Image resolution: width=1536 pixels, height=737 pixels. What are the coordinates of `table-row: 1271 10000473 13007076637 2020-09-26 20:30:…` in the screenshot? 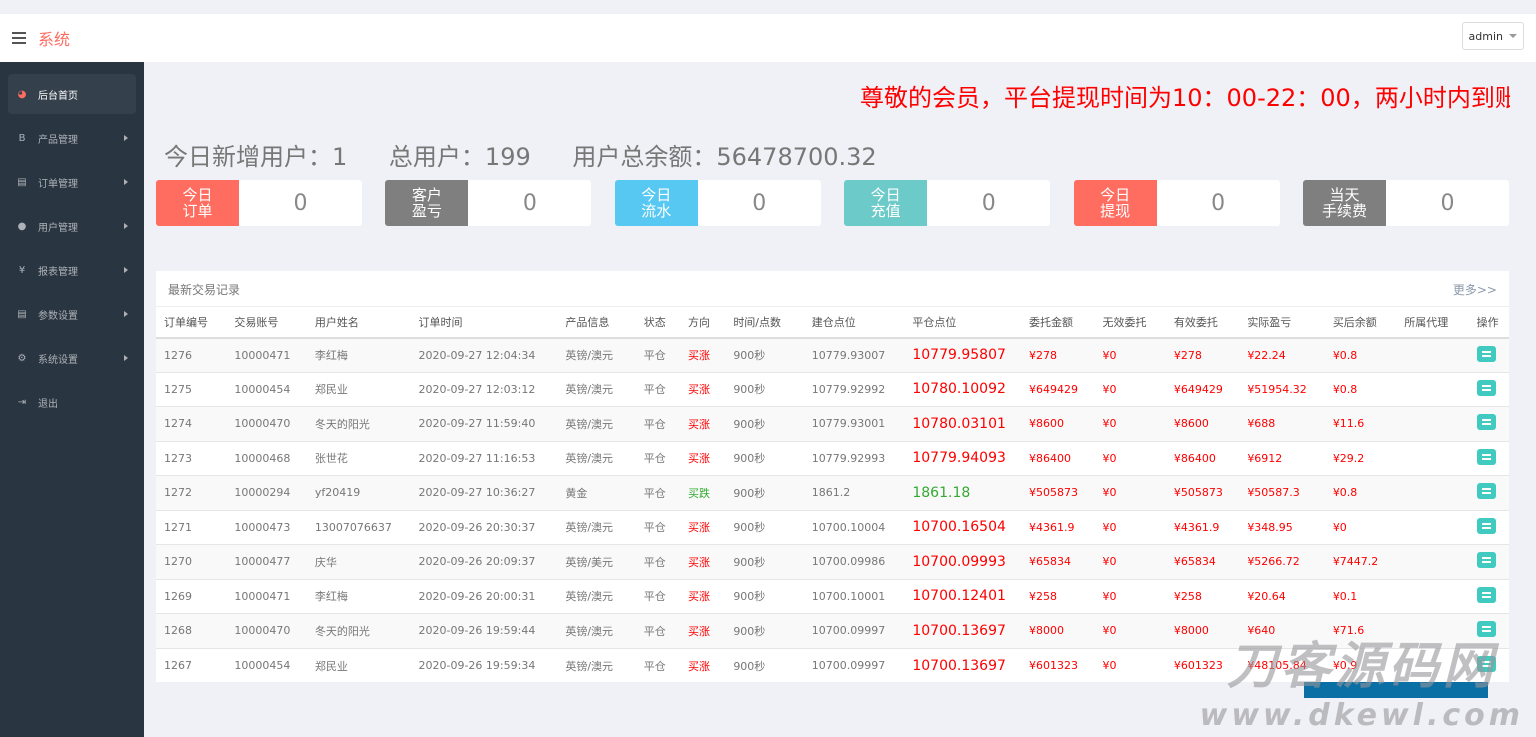 It's located at (832, 527).